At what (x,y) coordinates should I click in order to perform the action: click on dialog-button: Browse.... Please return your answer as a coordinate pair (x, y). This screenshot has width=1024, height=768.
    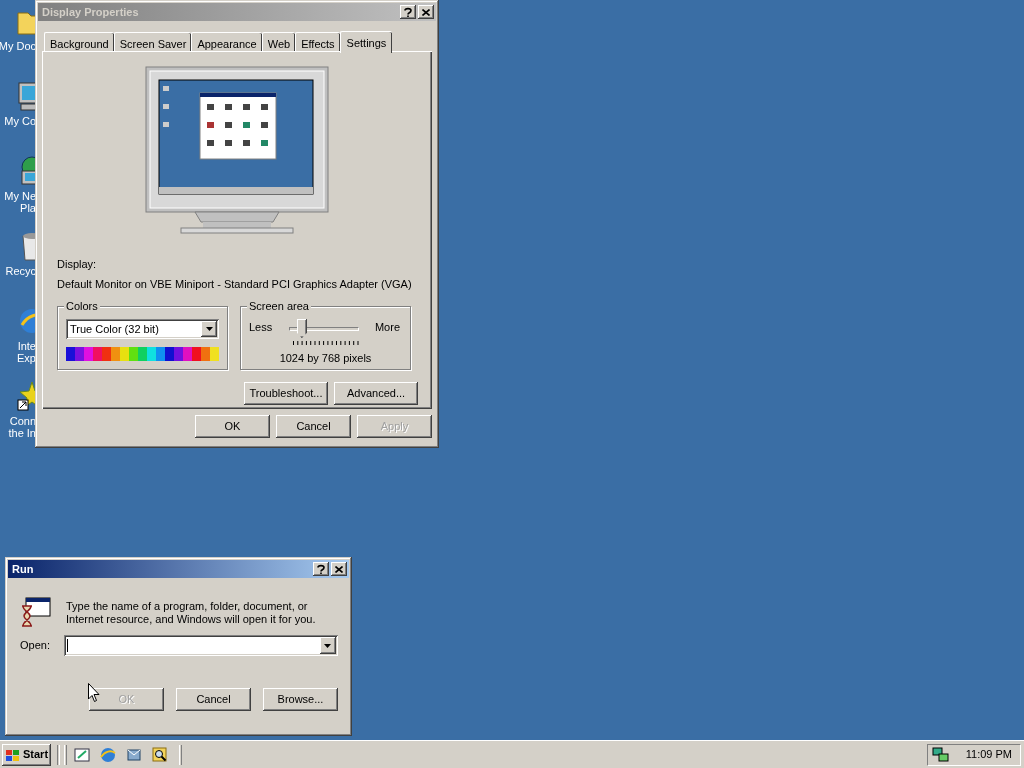
    Looking at the image, I should click on (300, 699).